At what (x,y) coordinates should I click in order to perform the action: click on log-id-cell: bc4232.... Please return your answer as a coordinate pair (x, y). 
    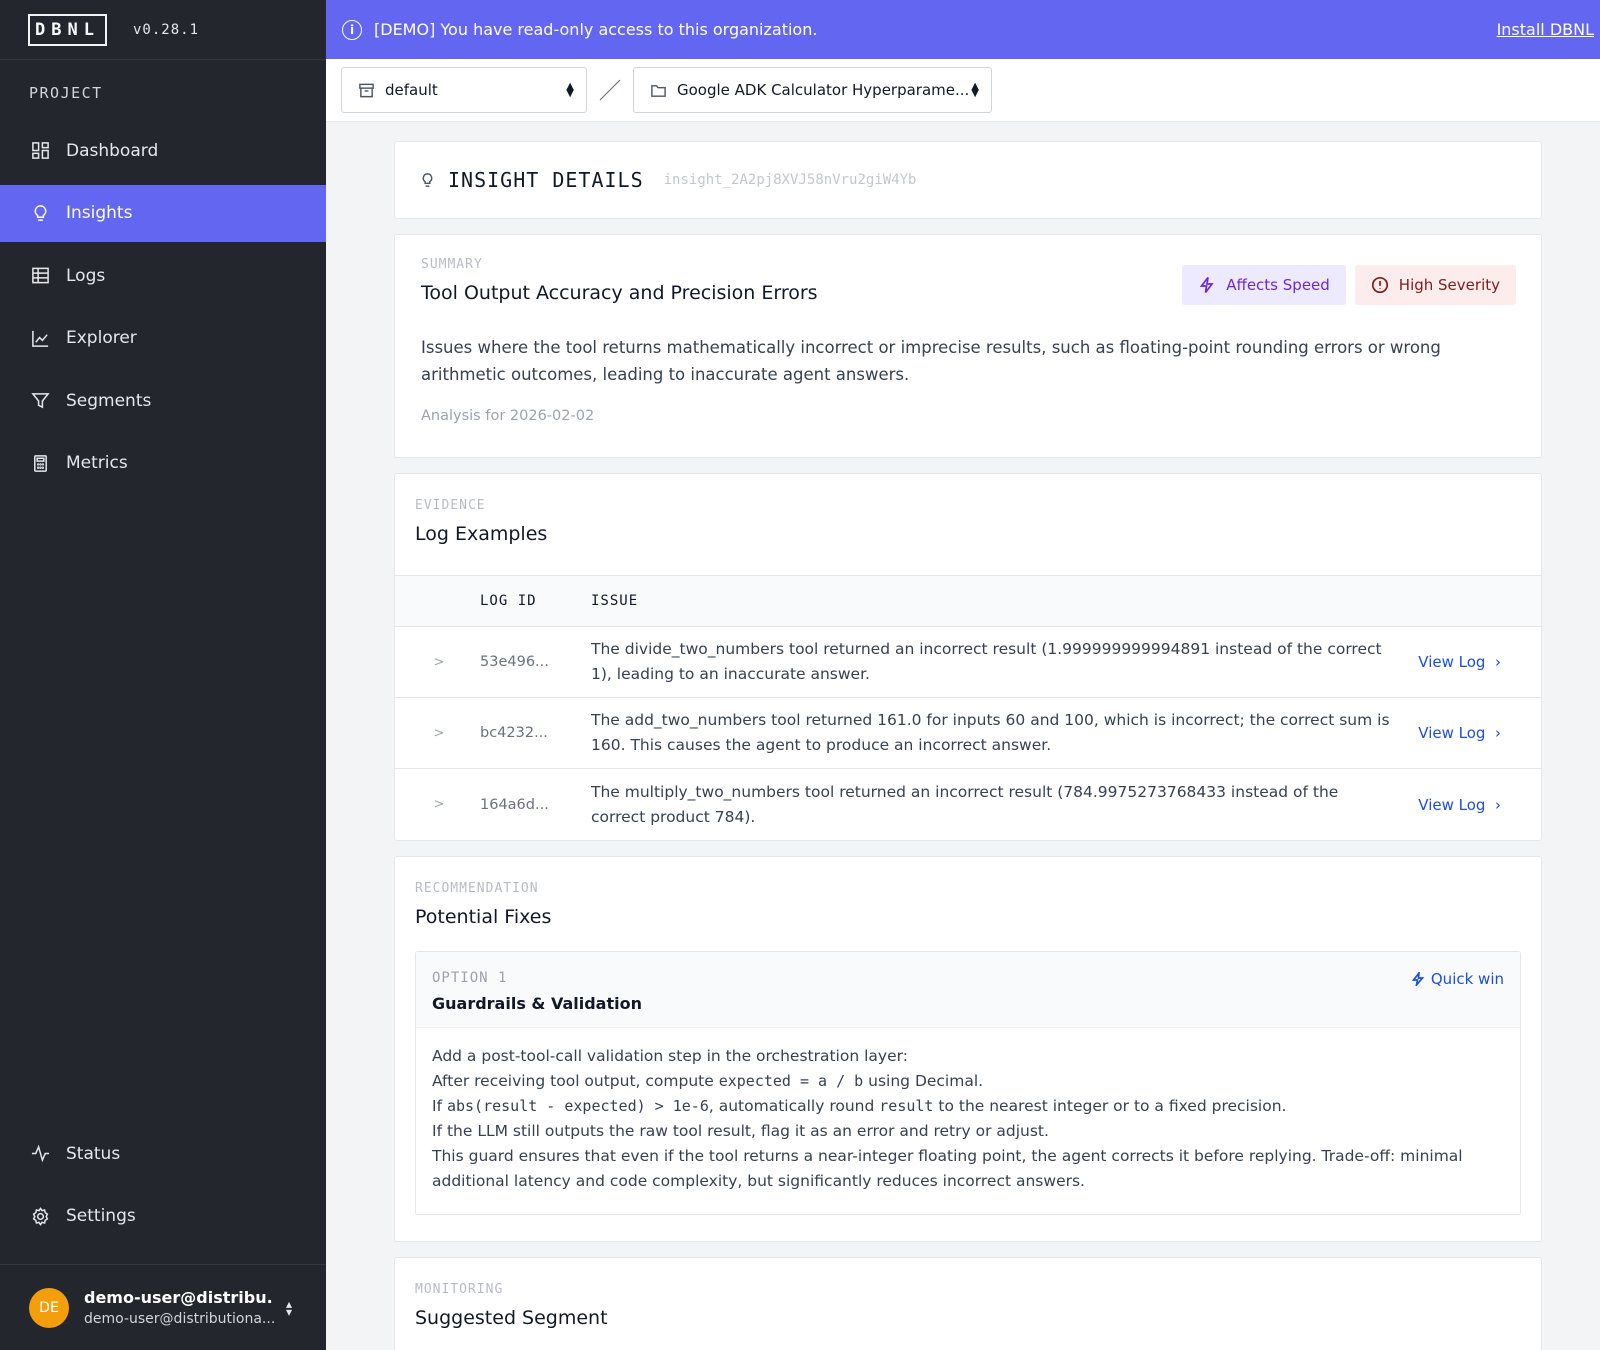
    Looking at the image, I should click on (514, 733).